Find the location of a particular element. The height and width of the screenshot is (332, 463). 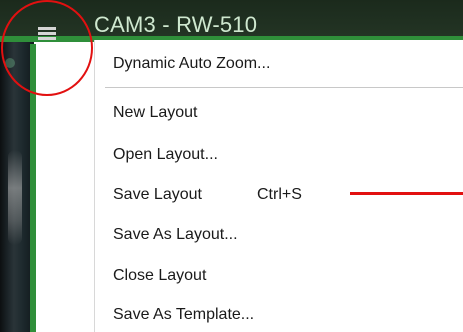

menu-item-new-layout: New Layout is located at coordinates (279, 112).